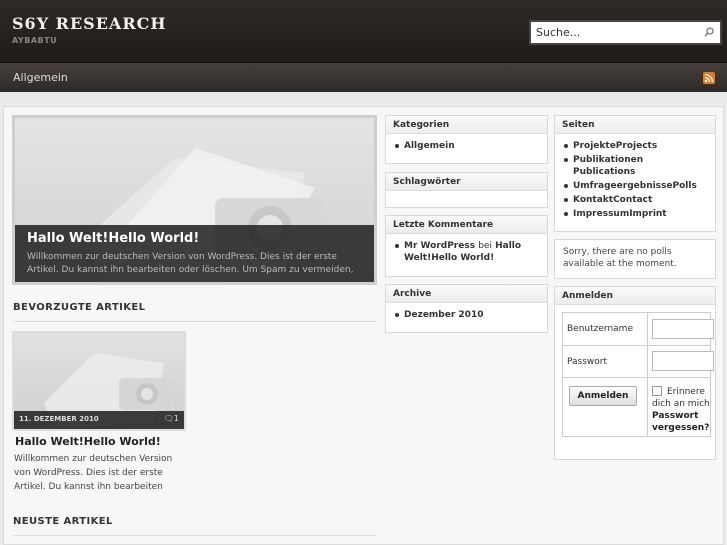  What do you see at coordinates (466, 225) in the screenshot?
I see `recent-comments-title: Letzte Kommentare` at bounding box center [466, 225].